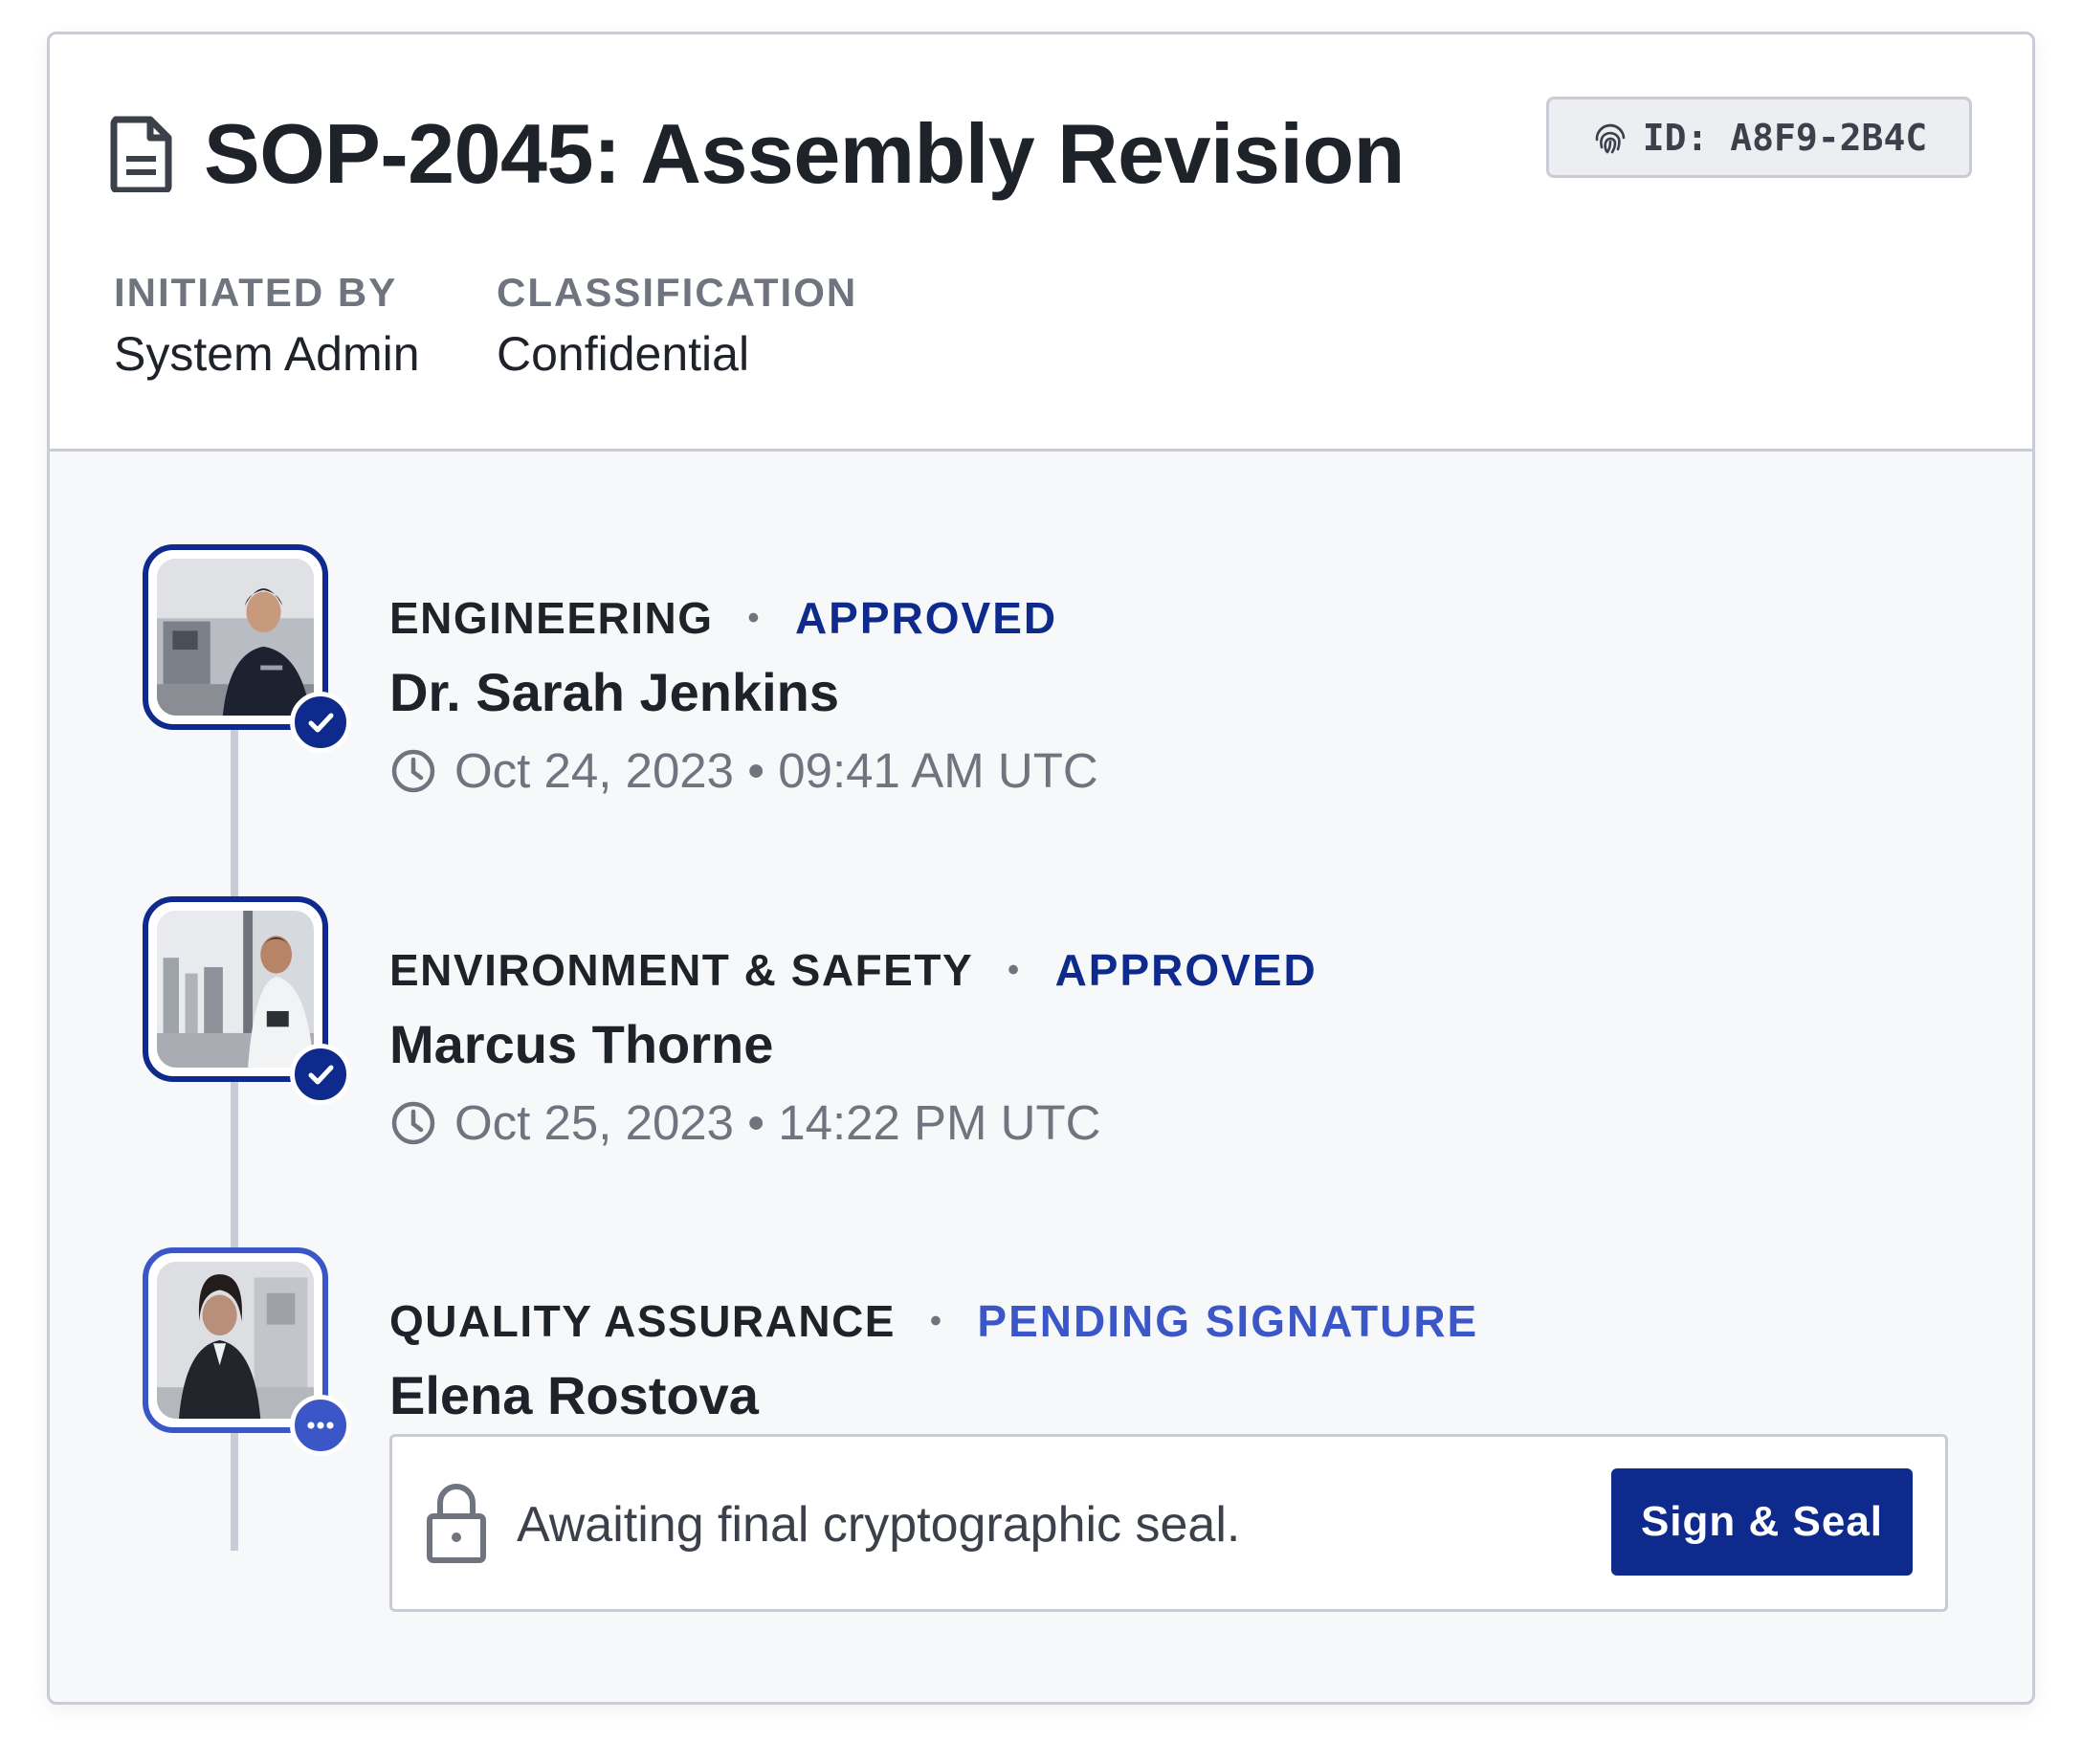 This screenshot has width=2082, height=1764. I want to click on department-label: QUALITY ASSURANCE, so click(642, 1321).